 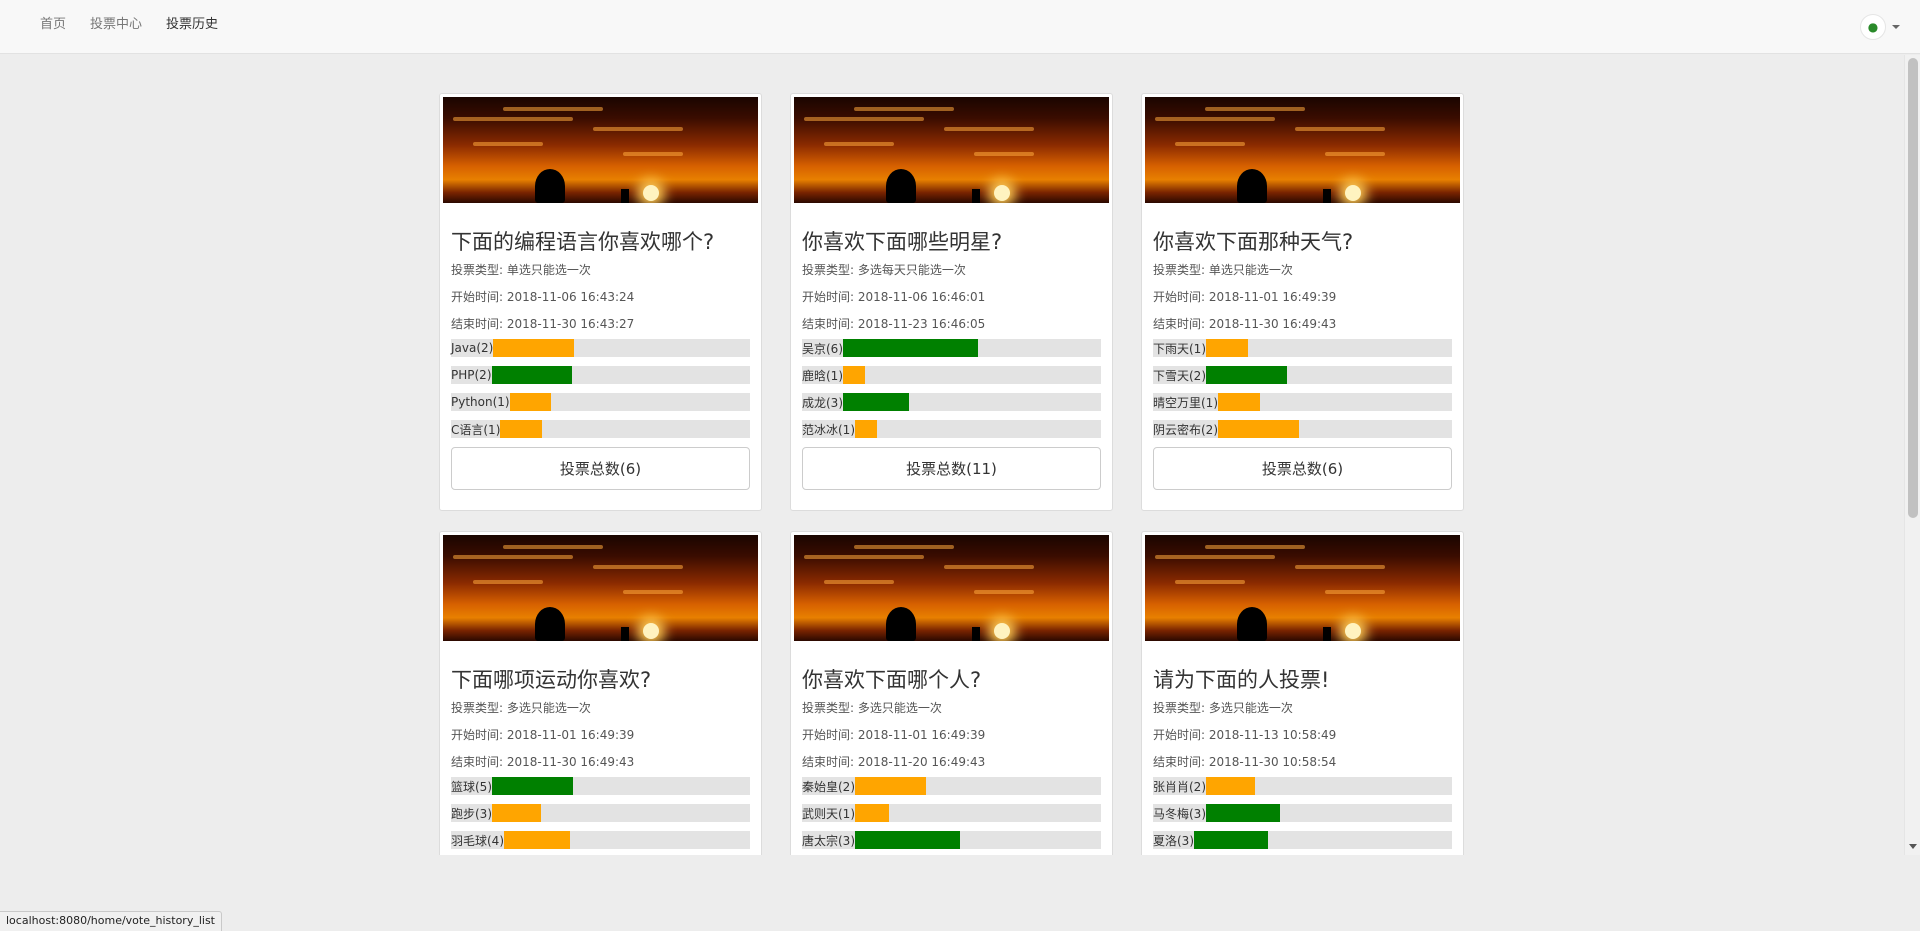 What do you see at coordinates (951, 429) in the screenshot?
I see `vote-option-bar: 范冰冰(1)` at bounding box center [951, 429].